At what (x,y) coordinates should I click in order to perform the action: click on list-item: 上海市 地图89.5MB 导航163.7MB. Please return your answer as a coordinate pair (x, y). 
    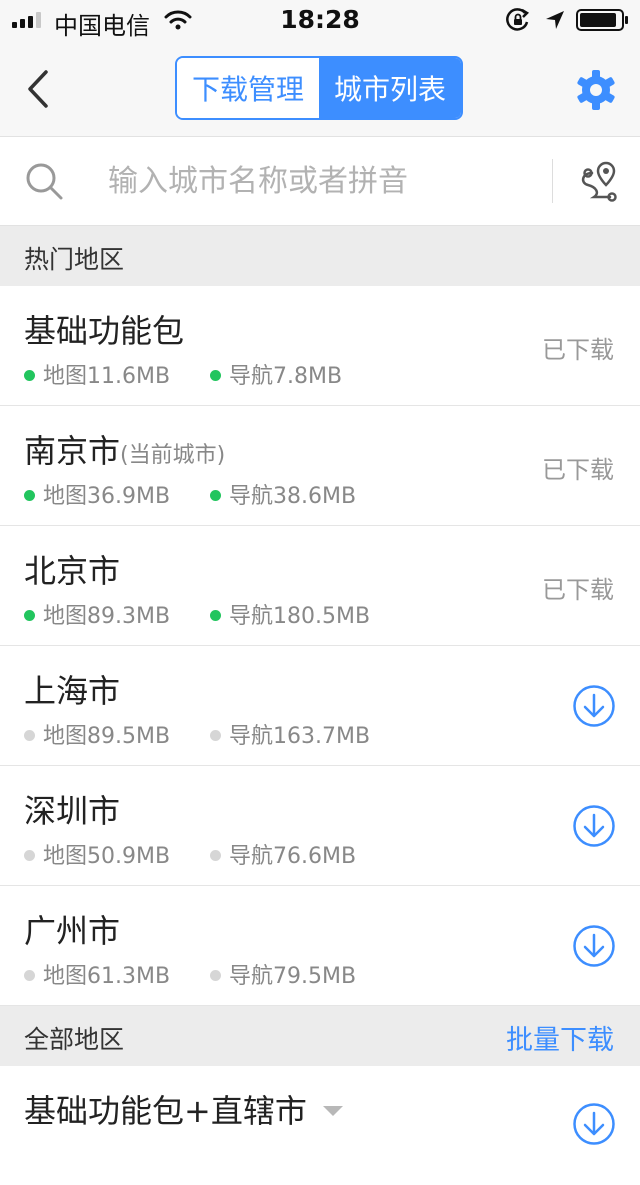
    Looking at the image, I should click on (320, 706).